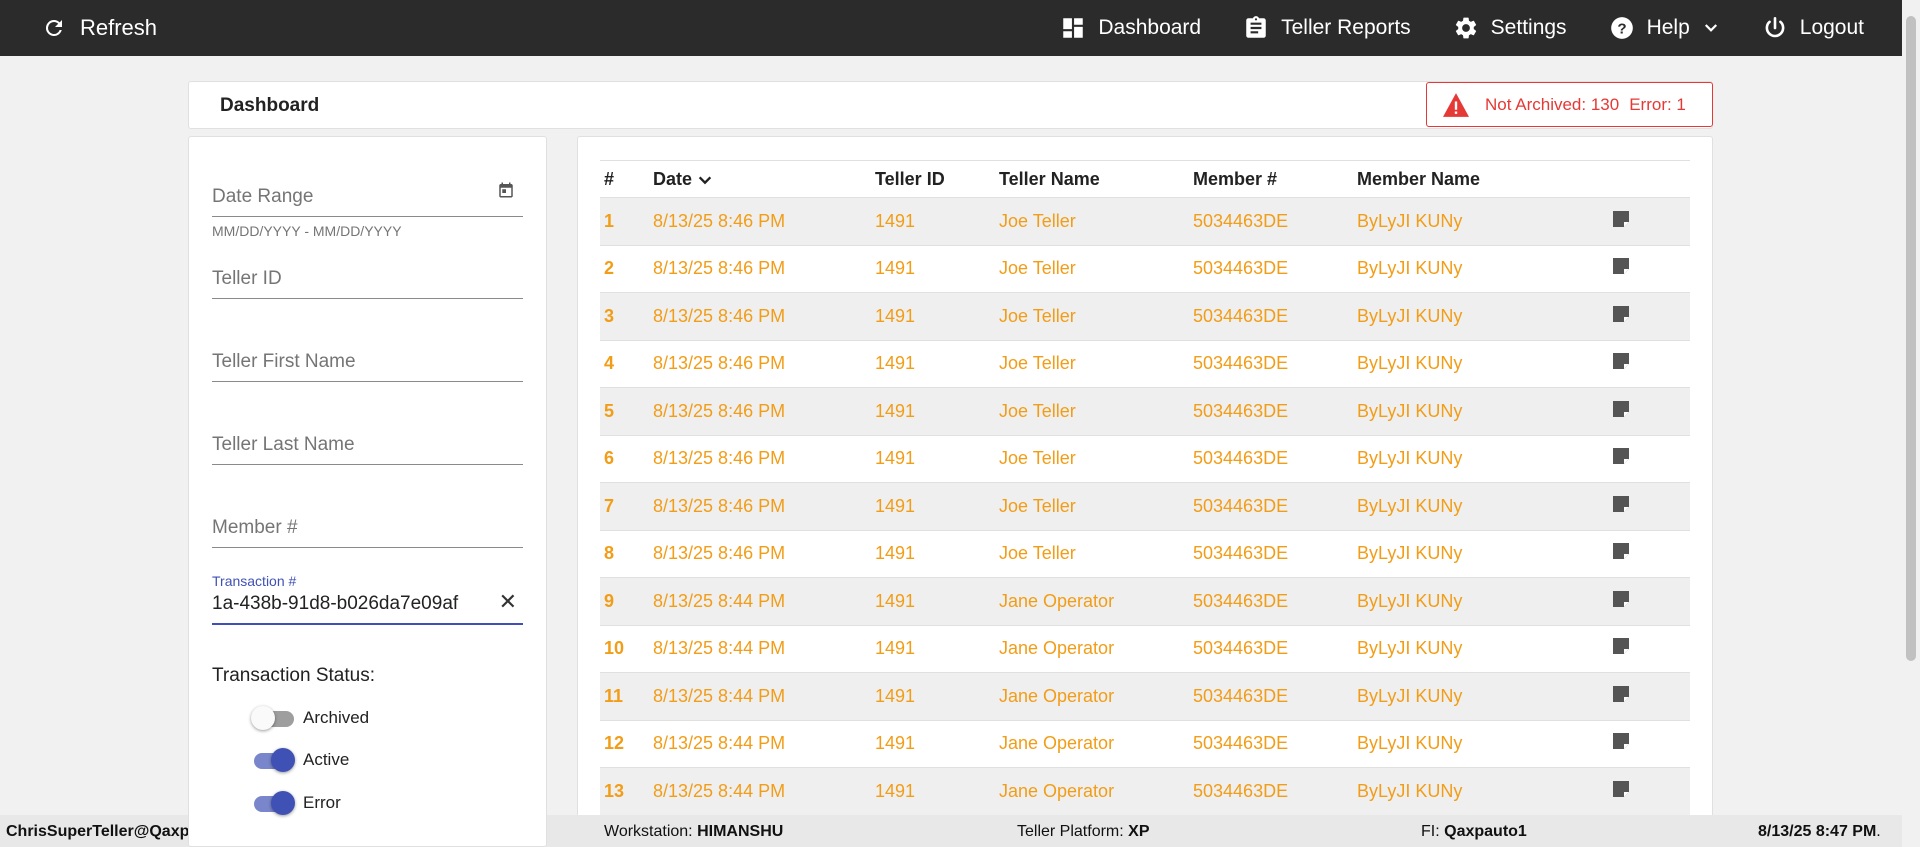 The height and width of the screenshot is (847, 1920). I want to click on toggle-row-active: Active, so click(300, 760).